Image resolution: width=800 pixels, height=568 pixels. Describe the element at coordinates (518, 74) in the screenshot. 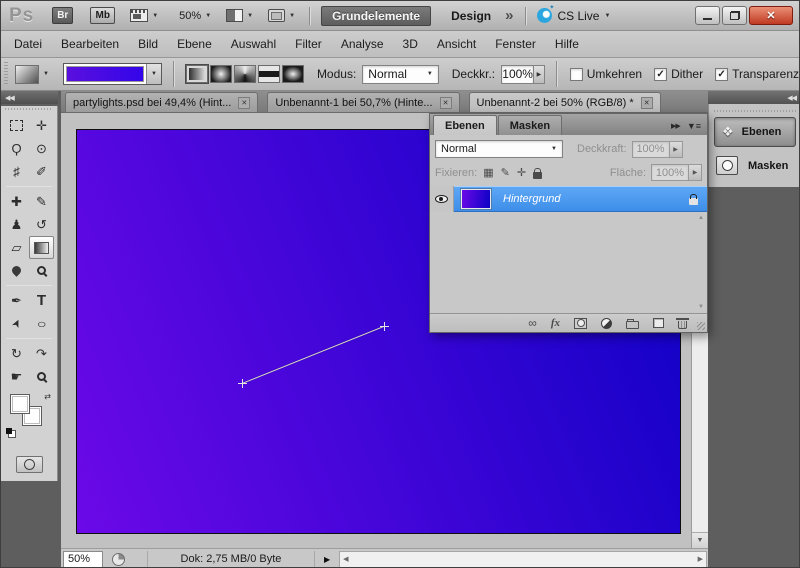

I see `opacity-field: 100%` at that location.